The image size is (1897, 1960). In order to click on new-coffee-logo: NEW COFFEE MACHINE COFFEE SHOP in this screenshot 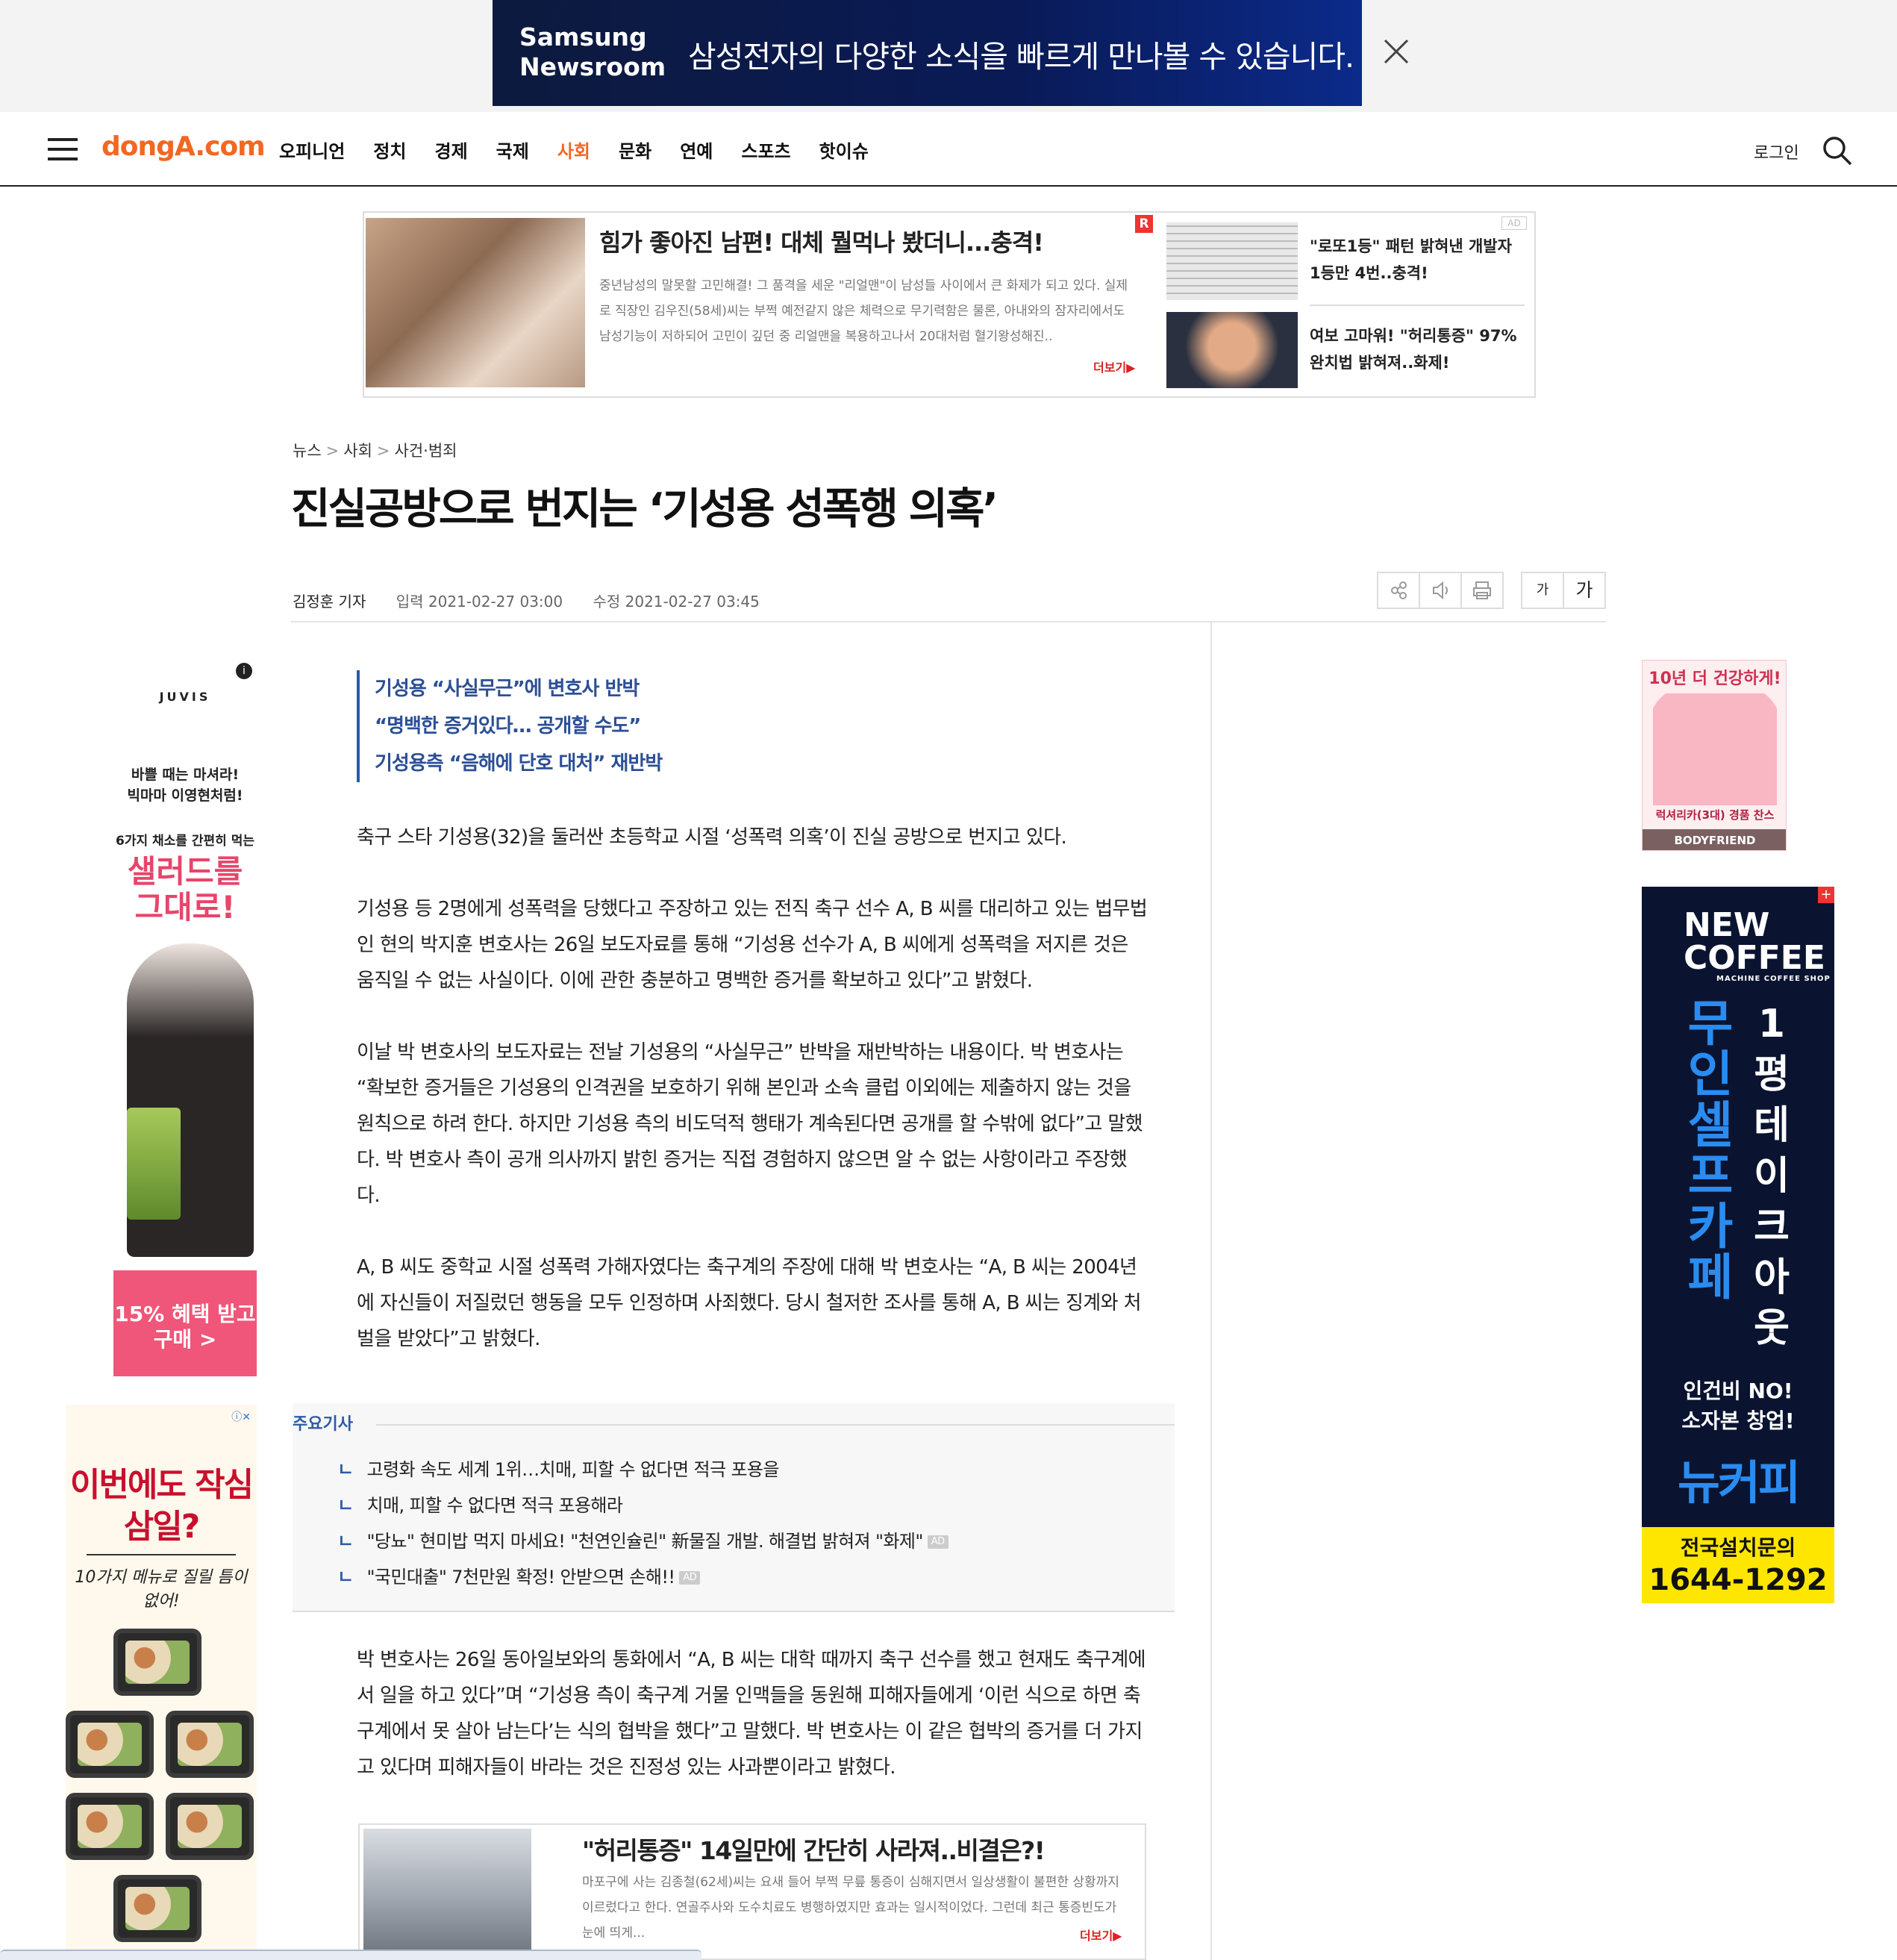, I will do `click(1757, 945)`.